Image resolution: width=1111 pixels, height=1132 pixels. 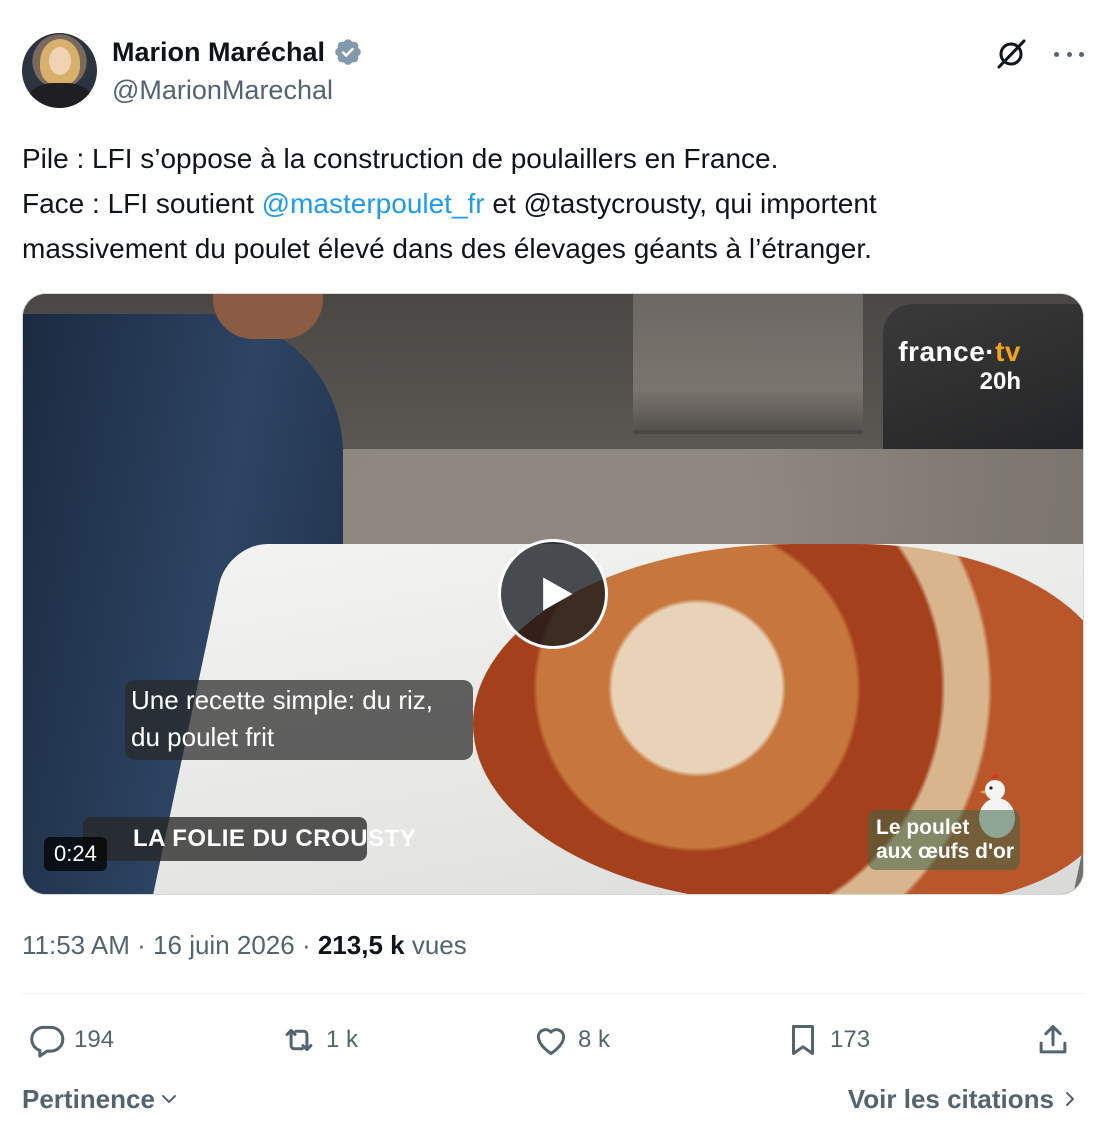 I want to click on video-scene-bin, so click(x=748, y=364).